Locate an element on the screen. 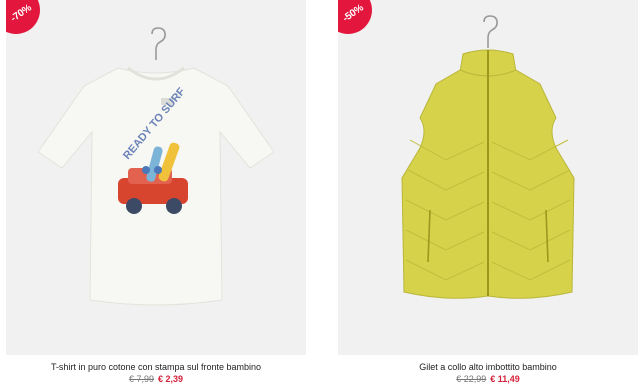  current-price: € 11,49 is located at coordinates (505, 379).